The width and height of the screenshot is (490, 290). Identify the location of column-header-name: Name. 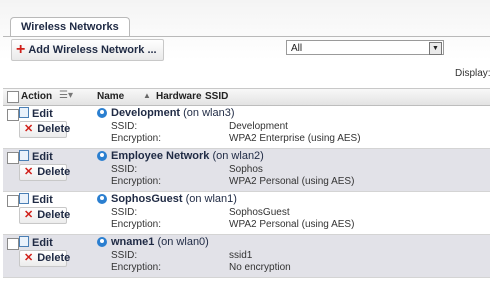
(110, 96).